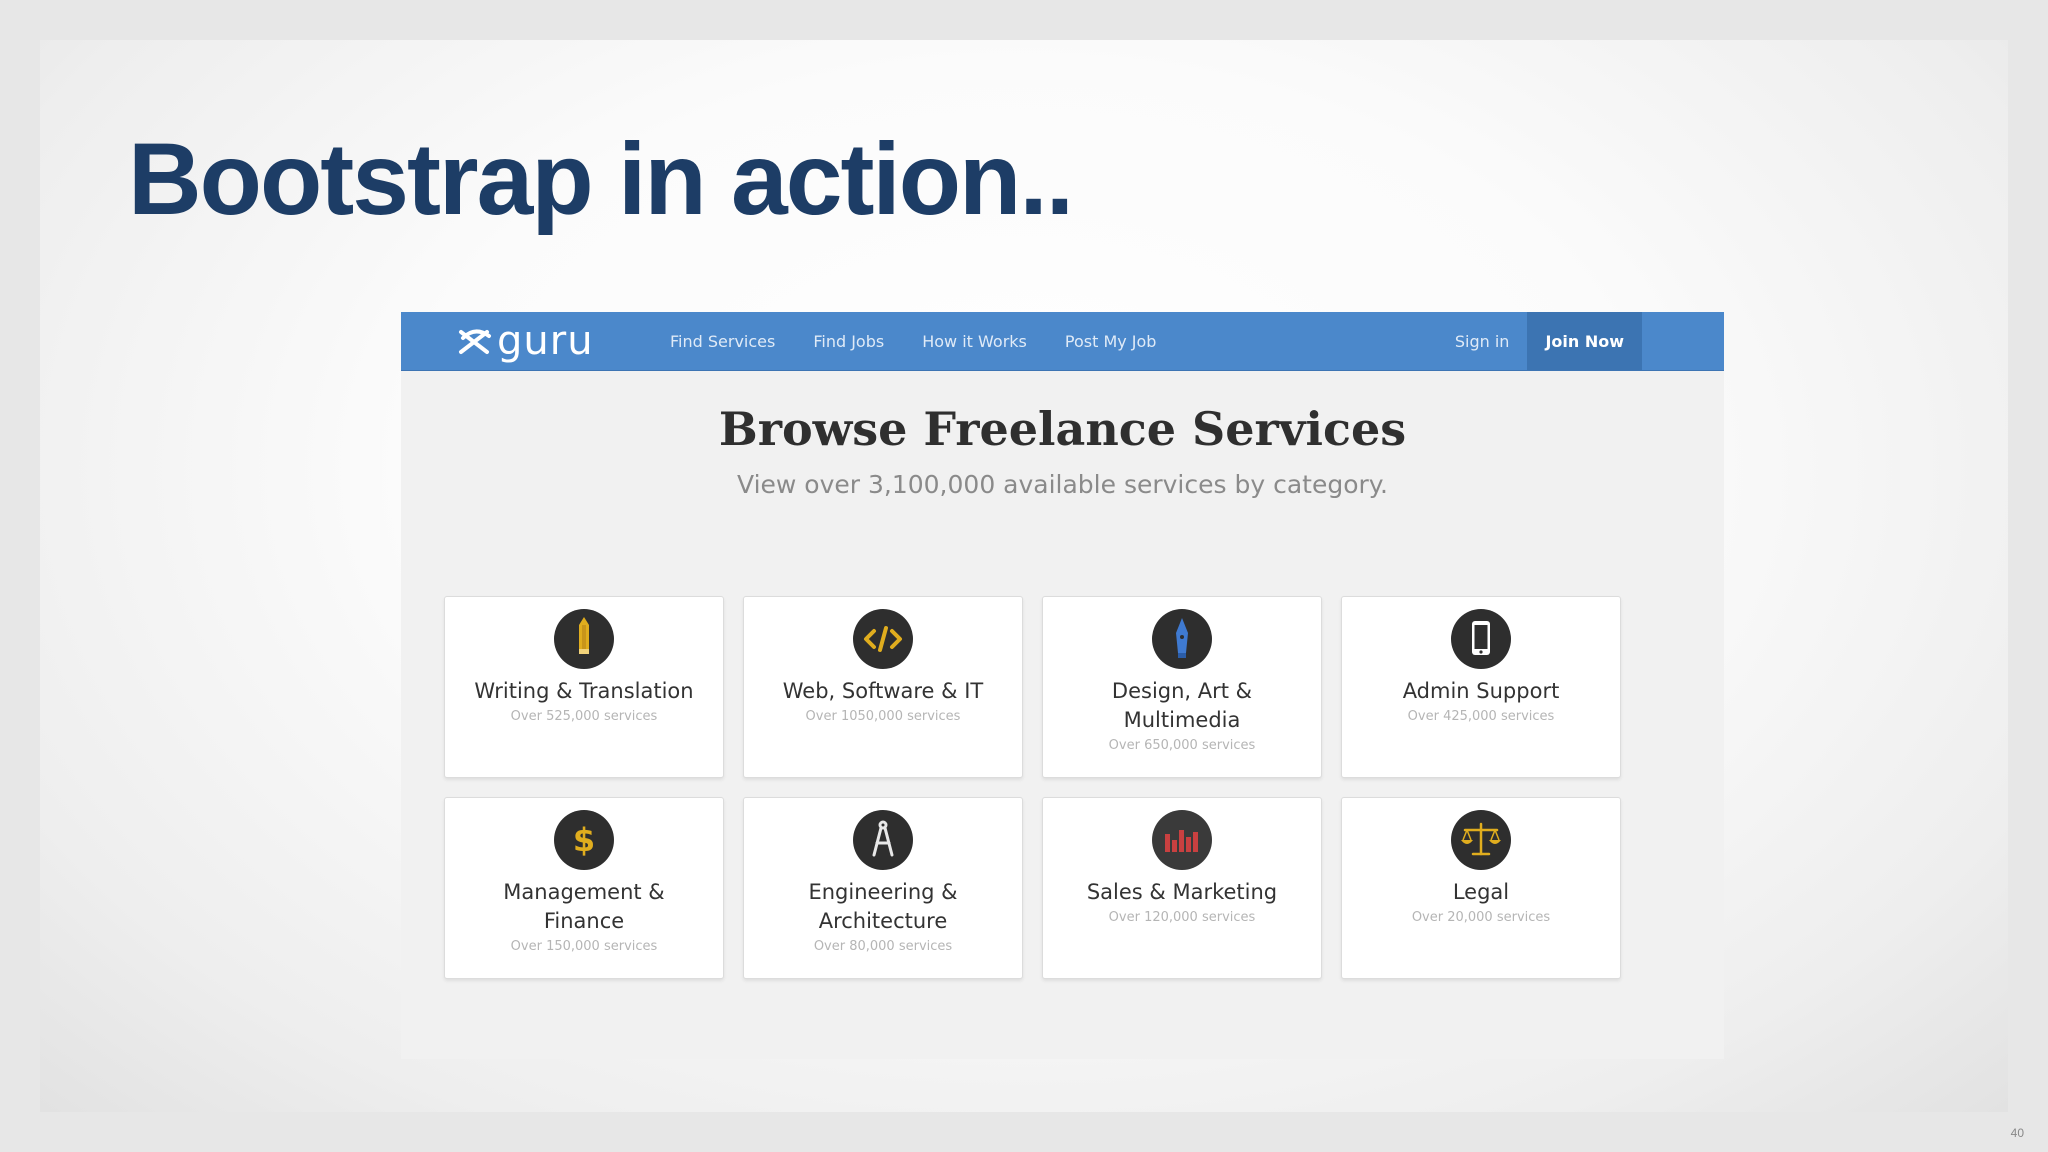 This screenshot has width=2048, height=1152. I want to click on sign-in-link: Sign in, so click(1482, 341).